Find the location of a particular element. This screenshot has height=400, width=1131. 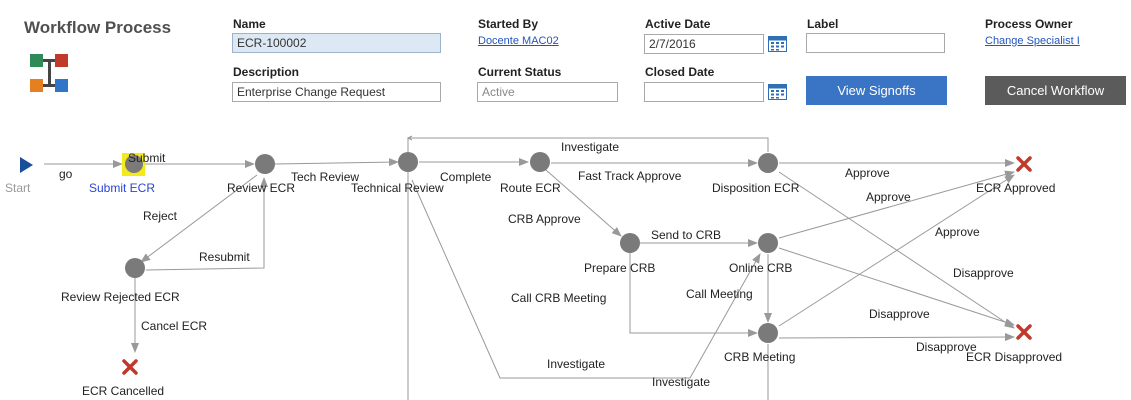

node-label-ecr-cancelled: ECR Cancelled is located at coordinates (123, 391).